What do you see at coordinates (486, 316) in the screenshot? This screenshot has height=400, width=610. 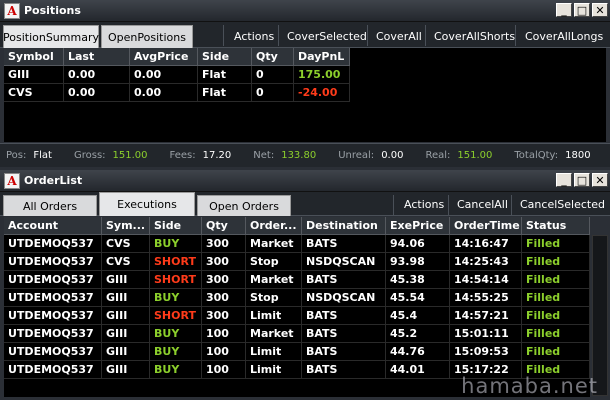 I see `table-row-ordertime: 14:57:21` at bounding box center [486, 316].